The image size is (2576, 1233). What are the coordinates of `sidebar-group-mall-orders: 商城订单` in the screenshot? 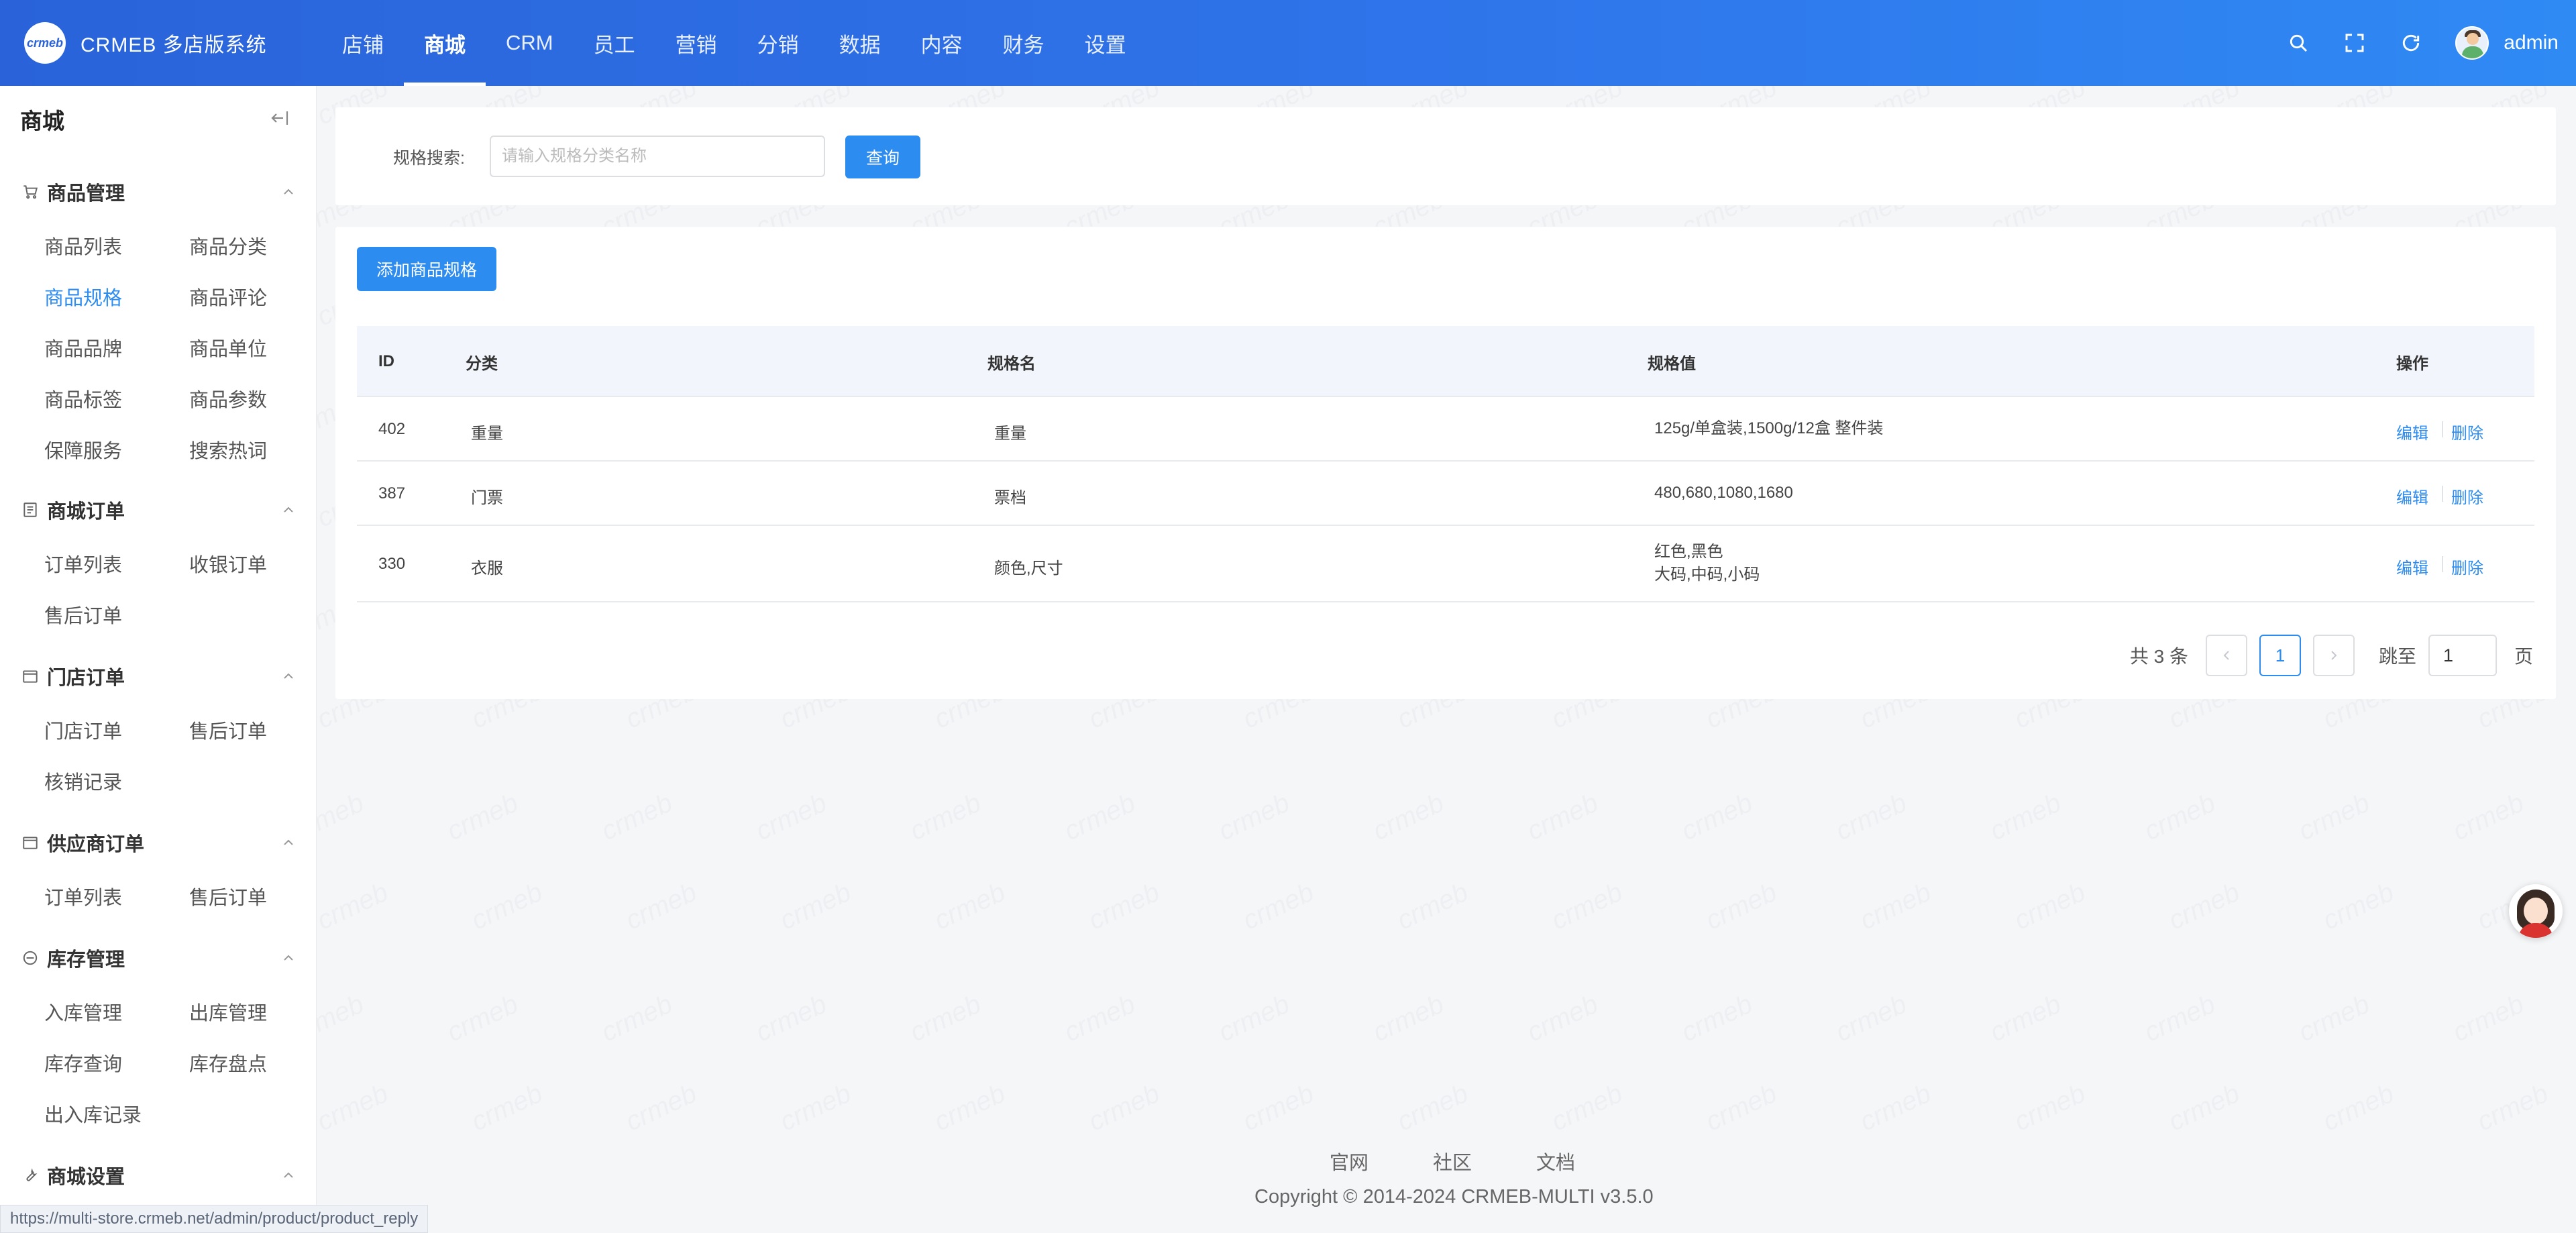 It's located at (159, 509).